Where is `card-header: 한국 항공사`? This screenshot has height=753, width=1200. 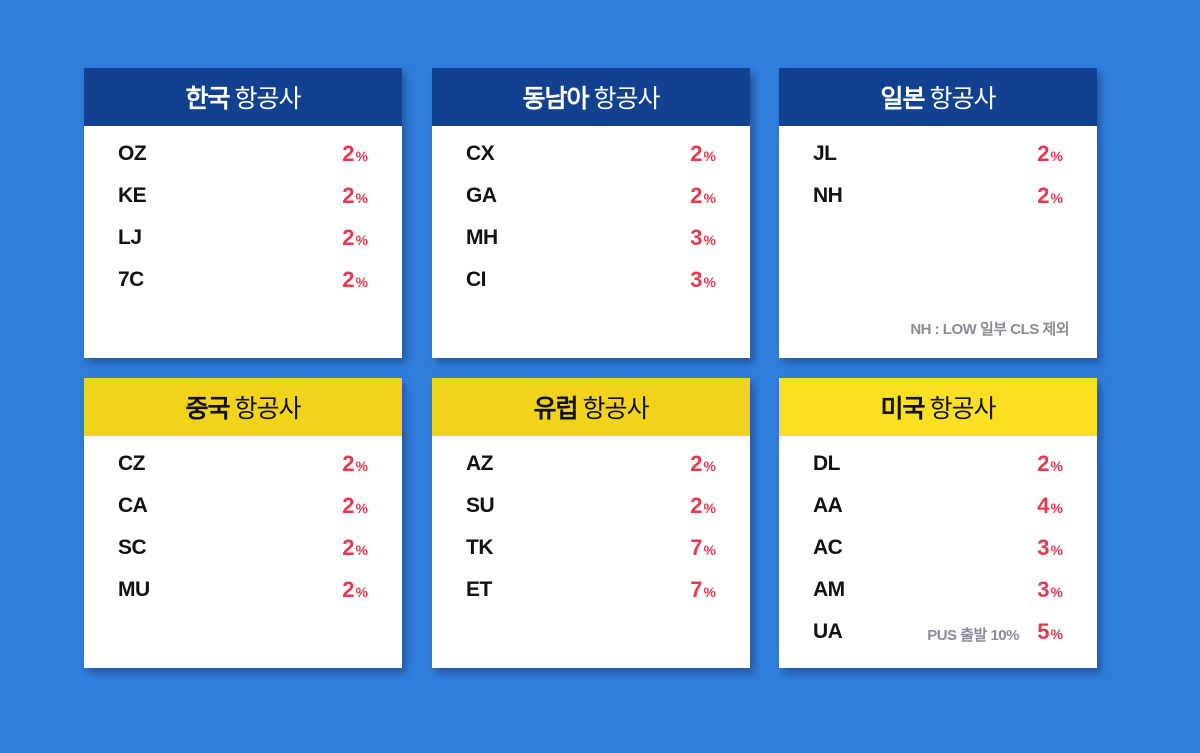
card-header: 한국 항공사 is located at coordinates (243, 97).